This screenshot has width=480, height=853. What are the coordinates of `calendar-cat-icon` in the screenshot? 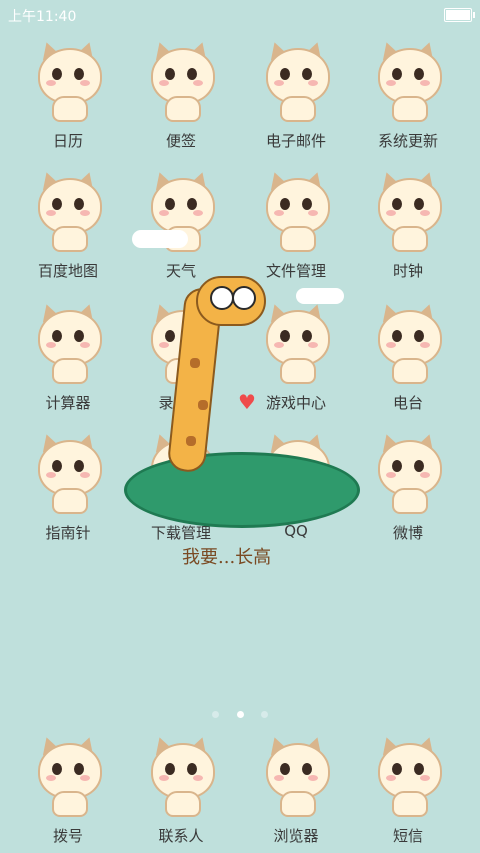 It's located at (68, 80).